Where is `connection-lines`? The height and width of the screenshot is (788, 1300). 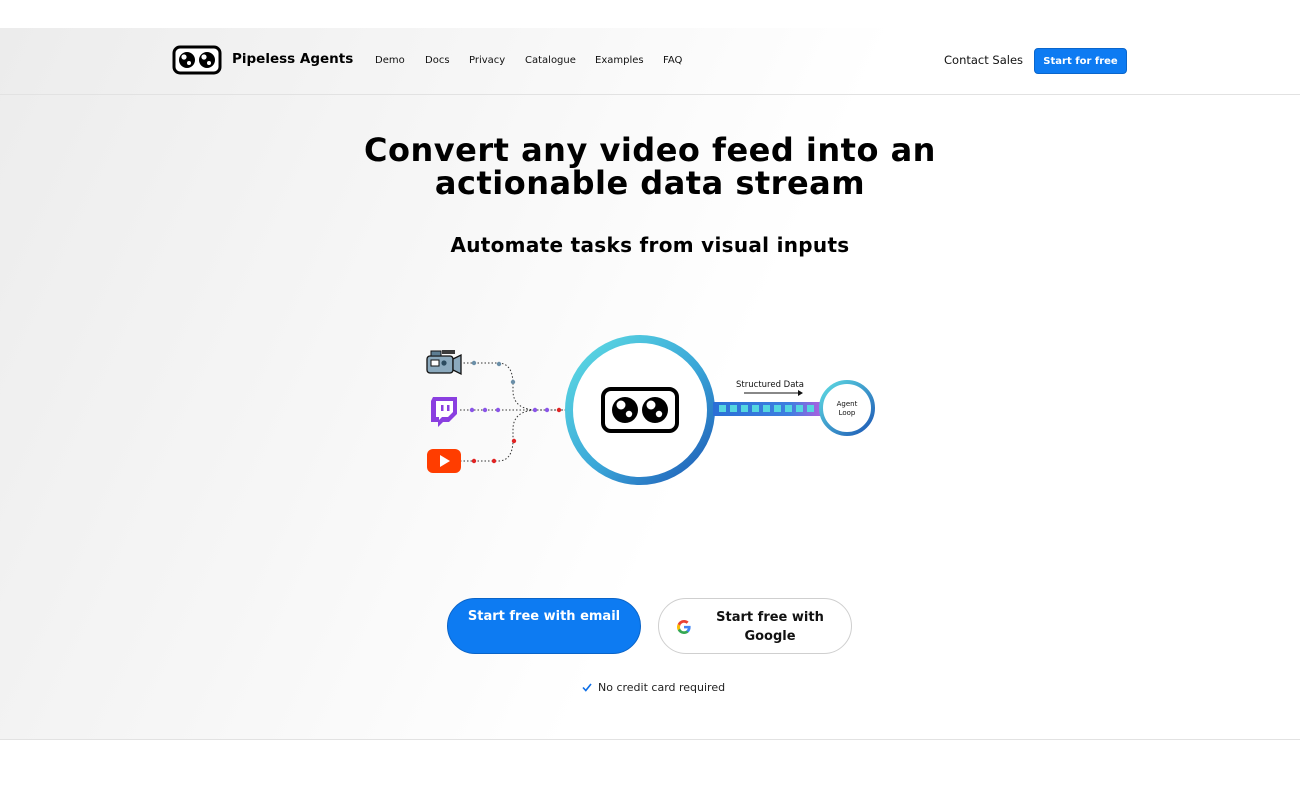 connection-lines is located at coordinates (512, 412).